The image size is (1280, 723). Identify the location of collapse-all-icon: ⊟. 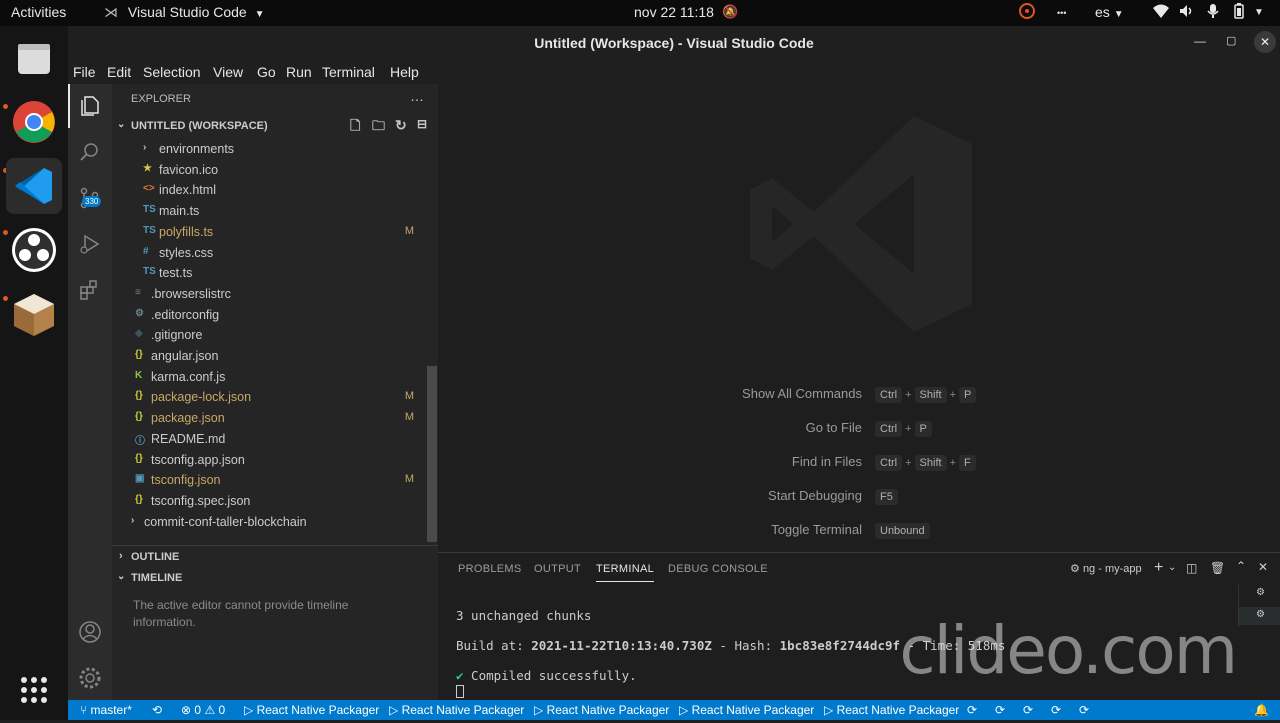
(422, 124).